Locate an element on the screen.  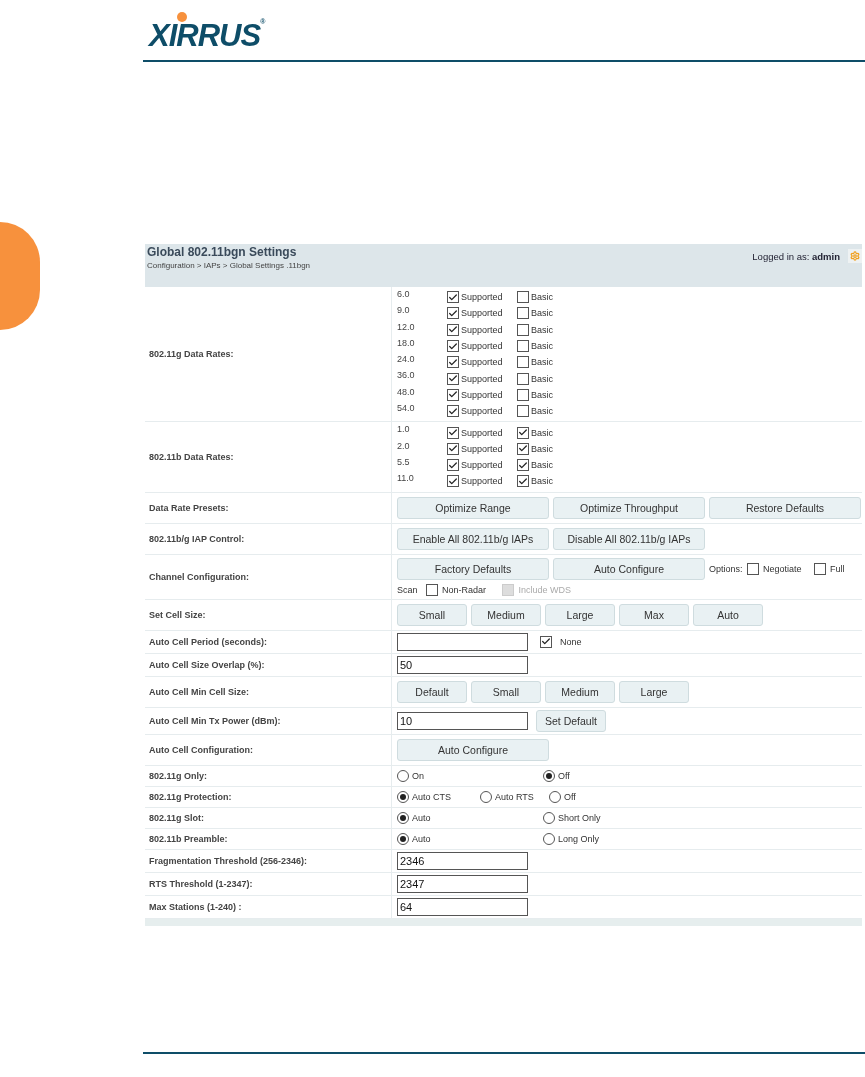
setting-label: 802.11b Preamble: is located at coordinates (188, 838).